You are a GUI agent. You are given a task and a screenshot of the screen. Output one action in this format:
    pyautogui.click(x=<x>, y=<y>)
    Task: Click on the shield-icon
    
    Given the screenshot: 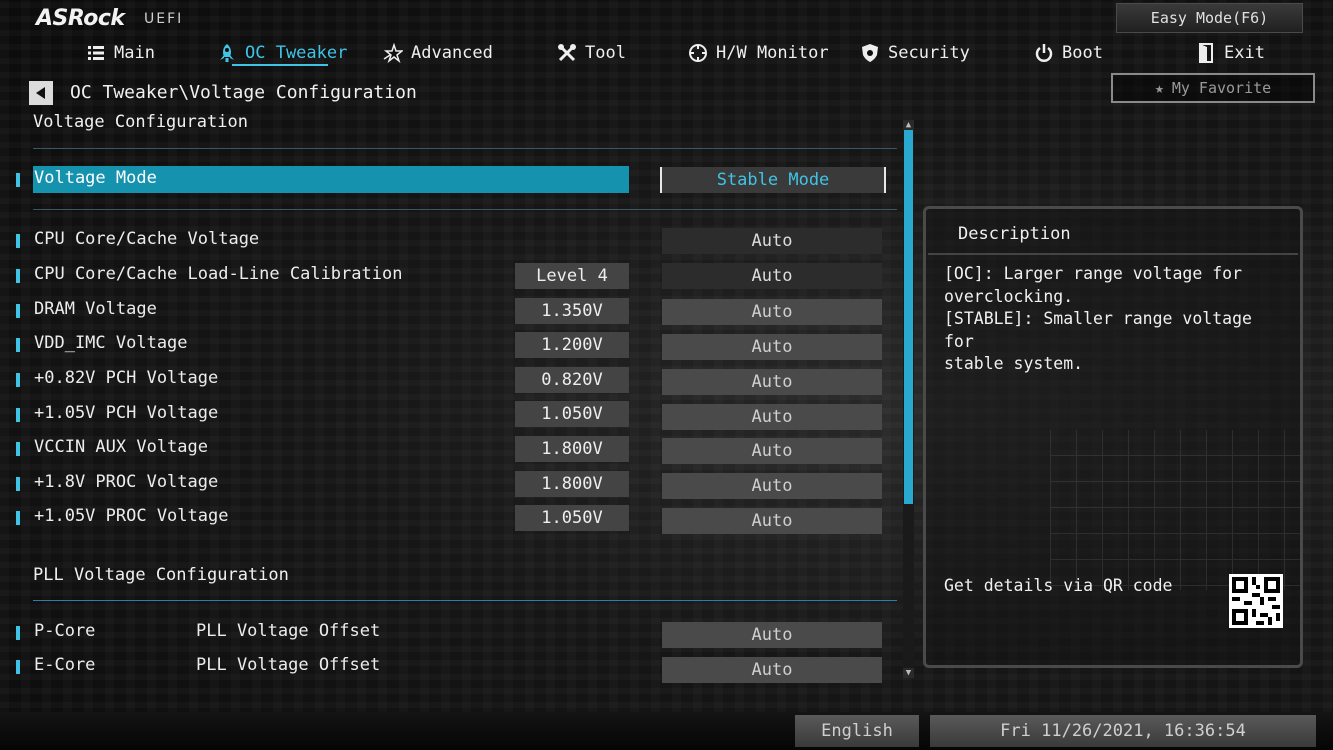 What is the action you would take?
    pyautogui.click(x=870, y=53)
    